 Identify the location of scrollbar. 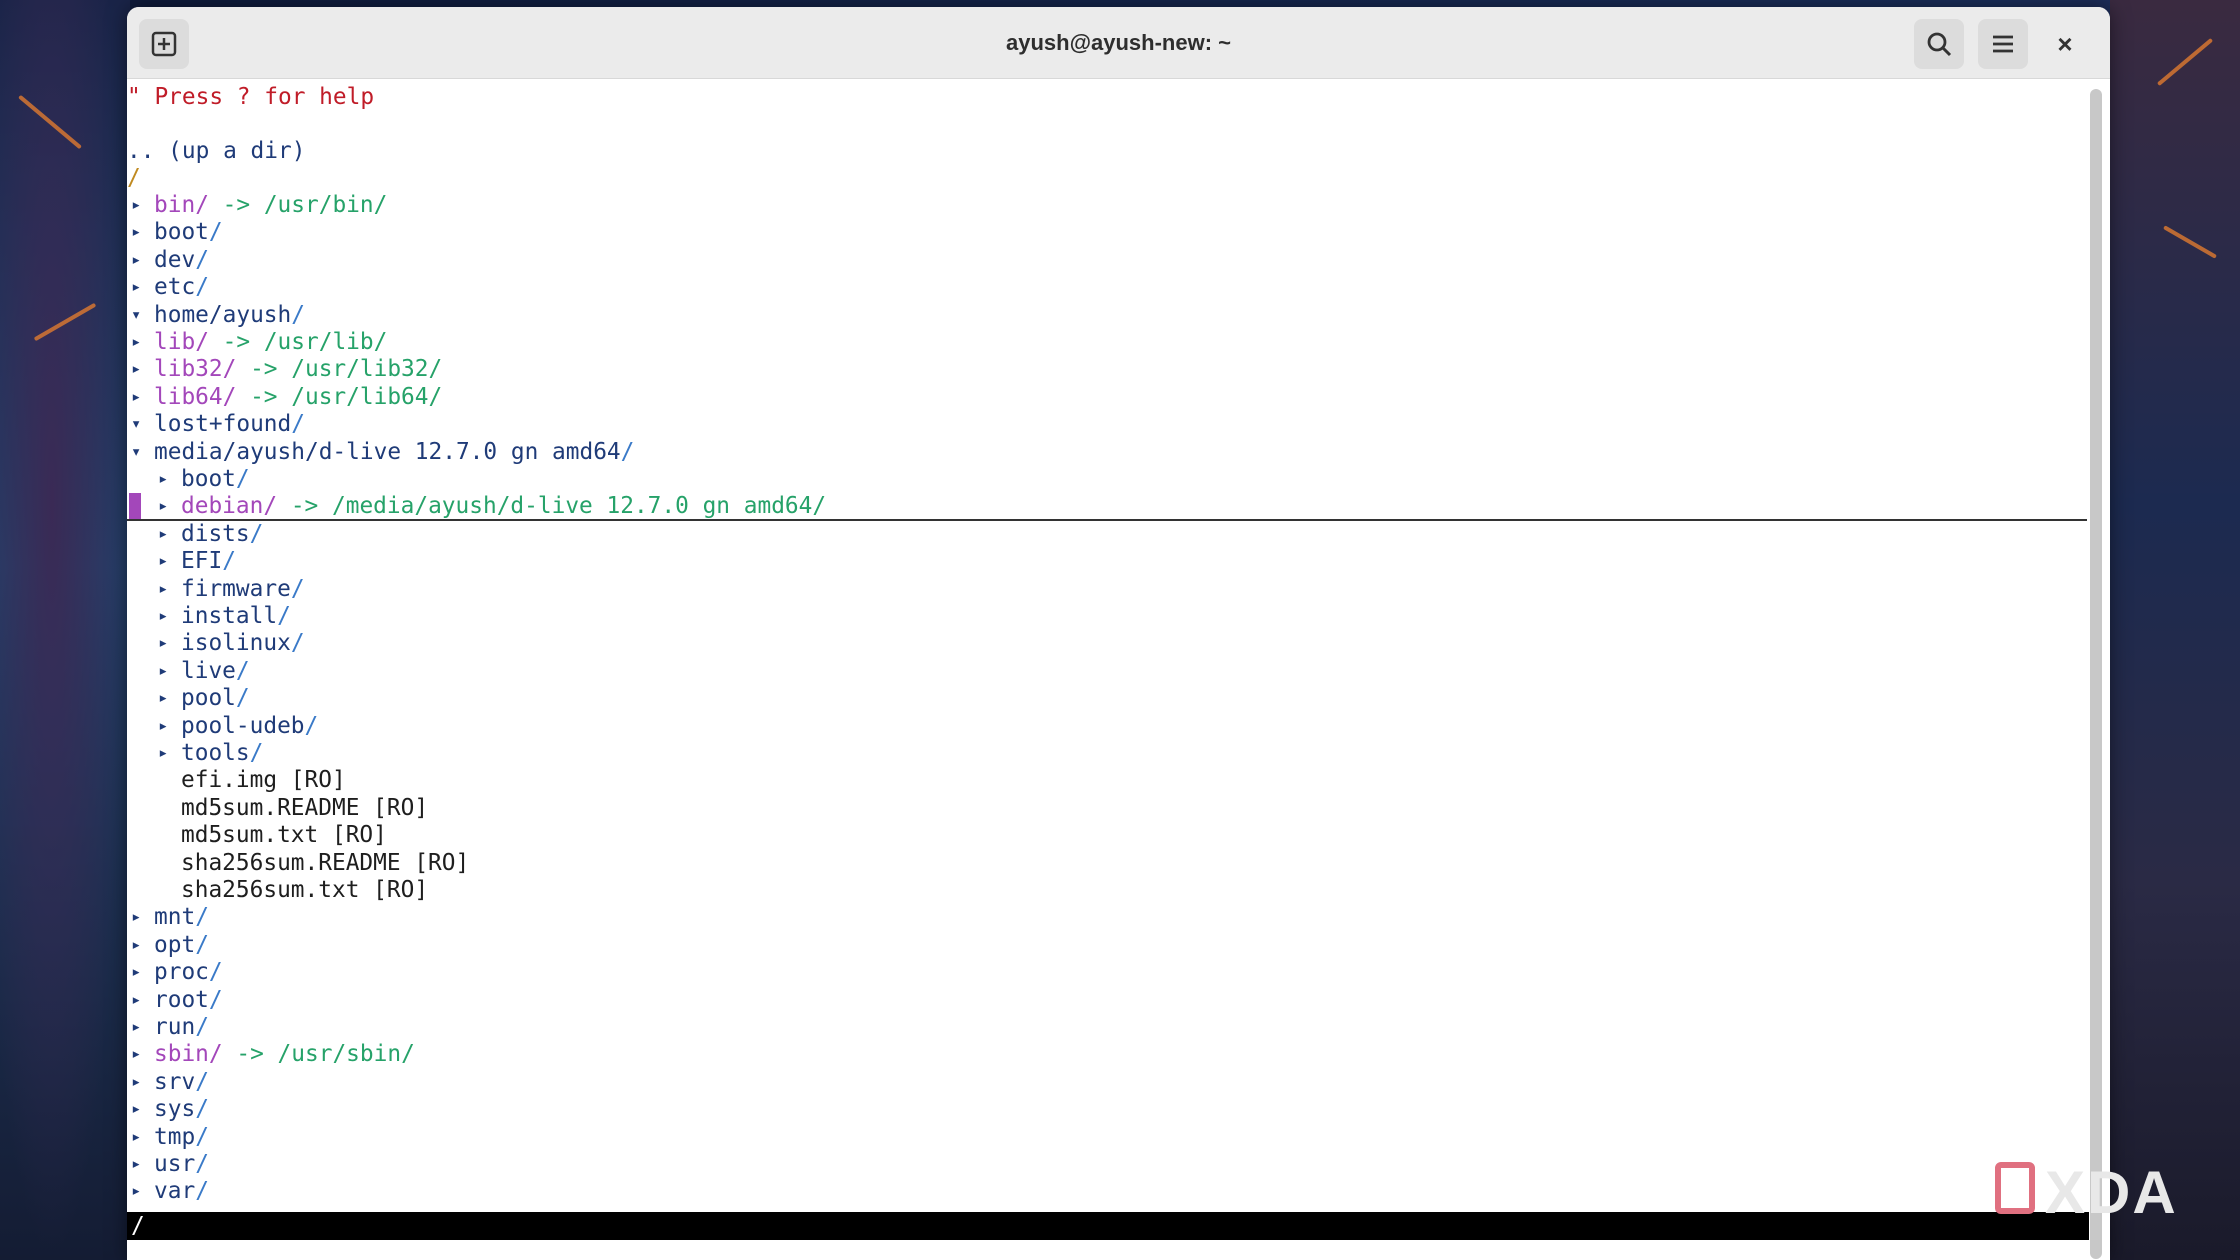
(2096, 674).